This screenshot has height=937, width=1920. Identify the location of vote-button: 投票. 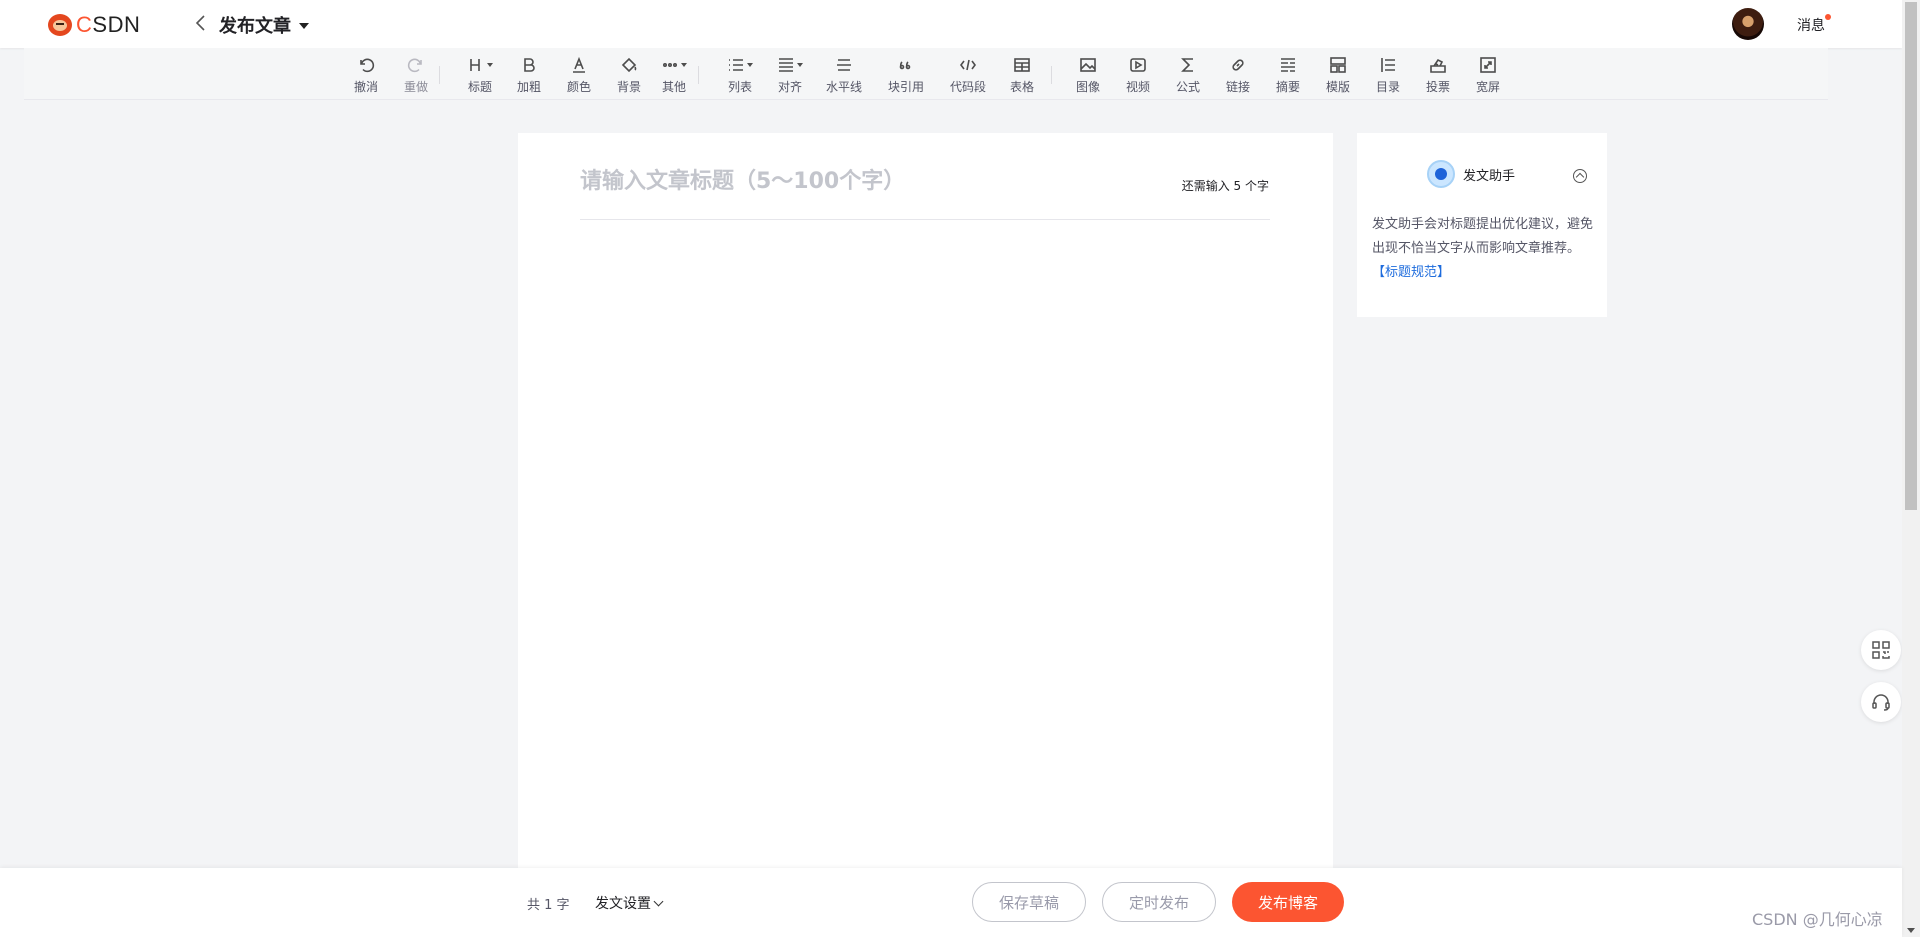
(1438, 75).